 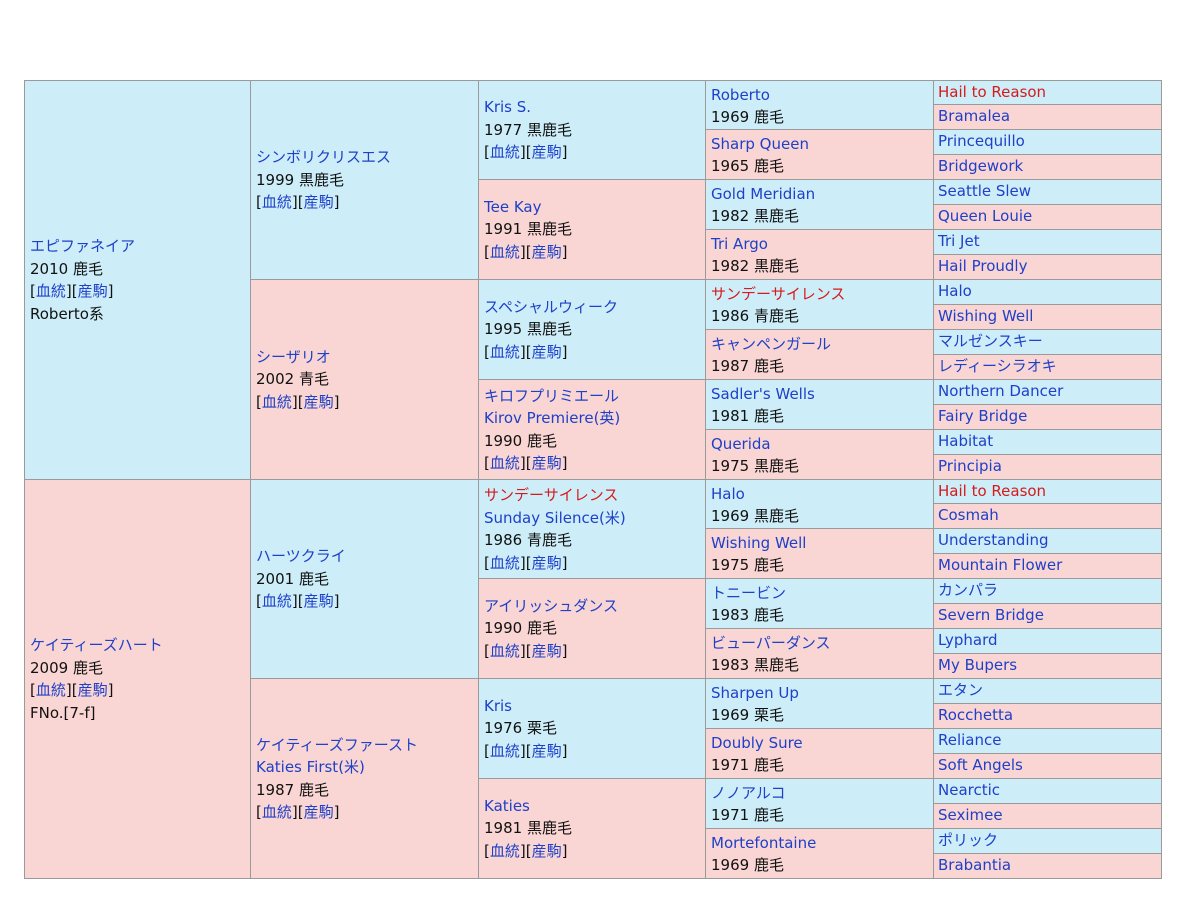 I want to click on horse-name-link: ケイティーズファースト, so click(x=337, y=745).